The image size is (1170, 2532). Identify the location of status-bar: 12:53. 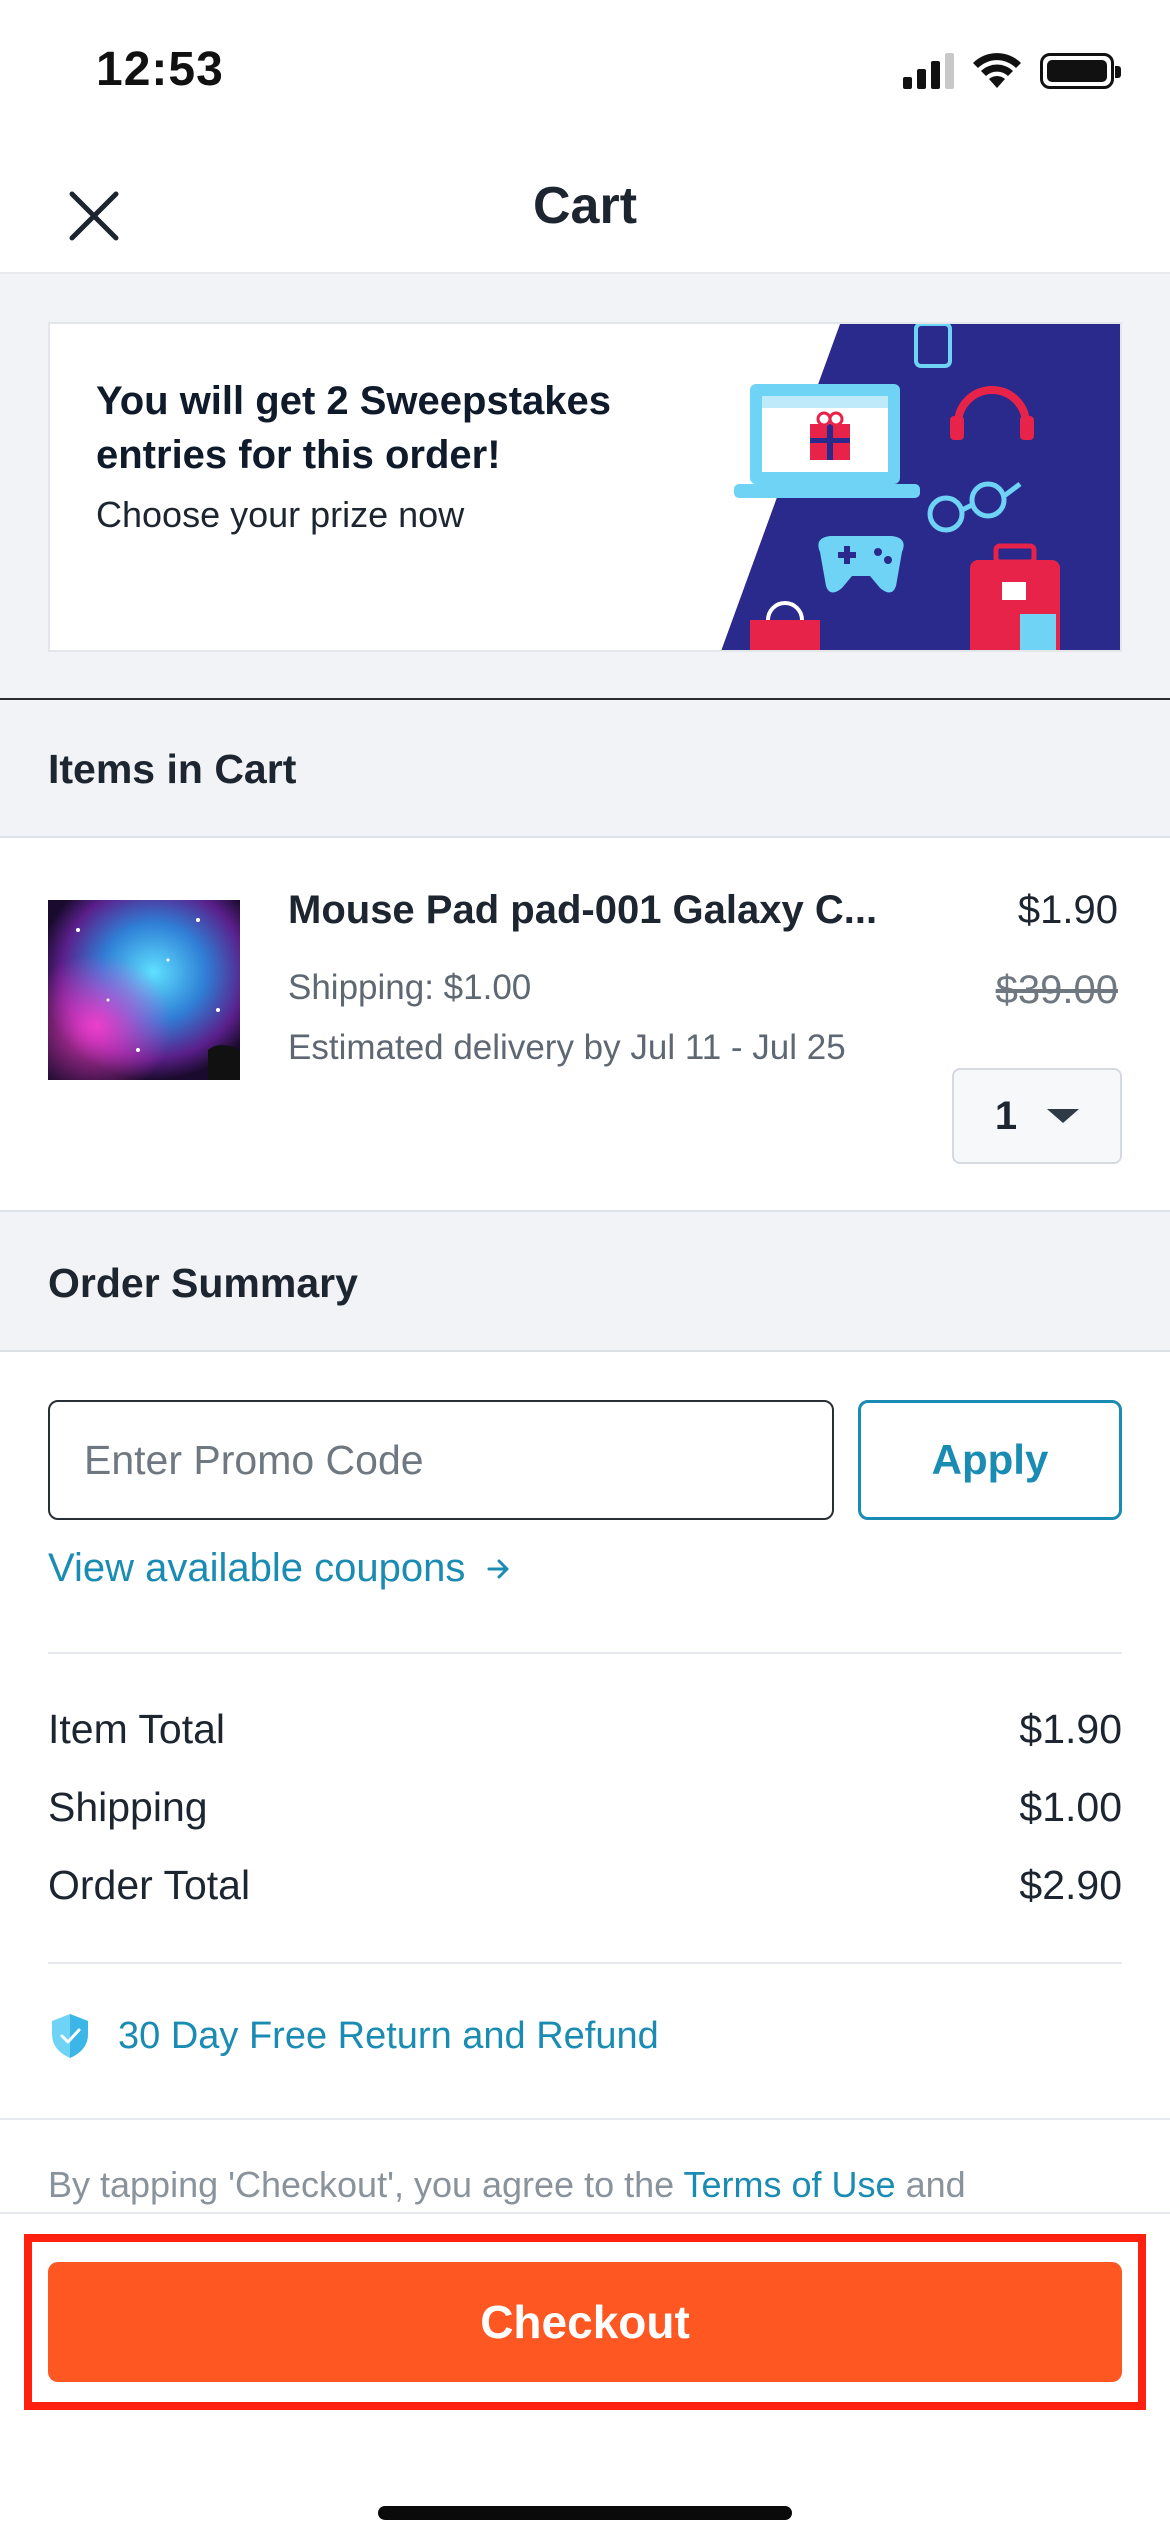
(585, 70).